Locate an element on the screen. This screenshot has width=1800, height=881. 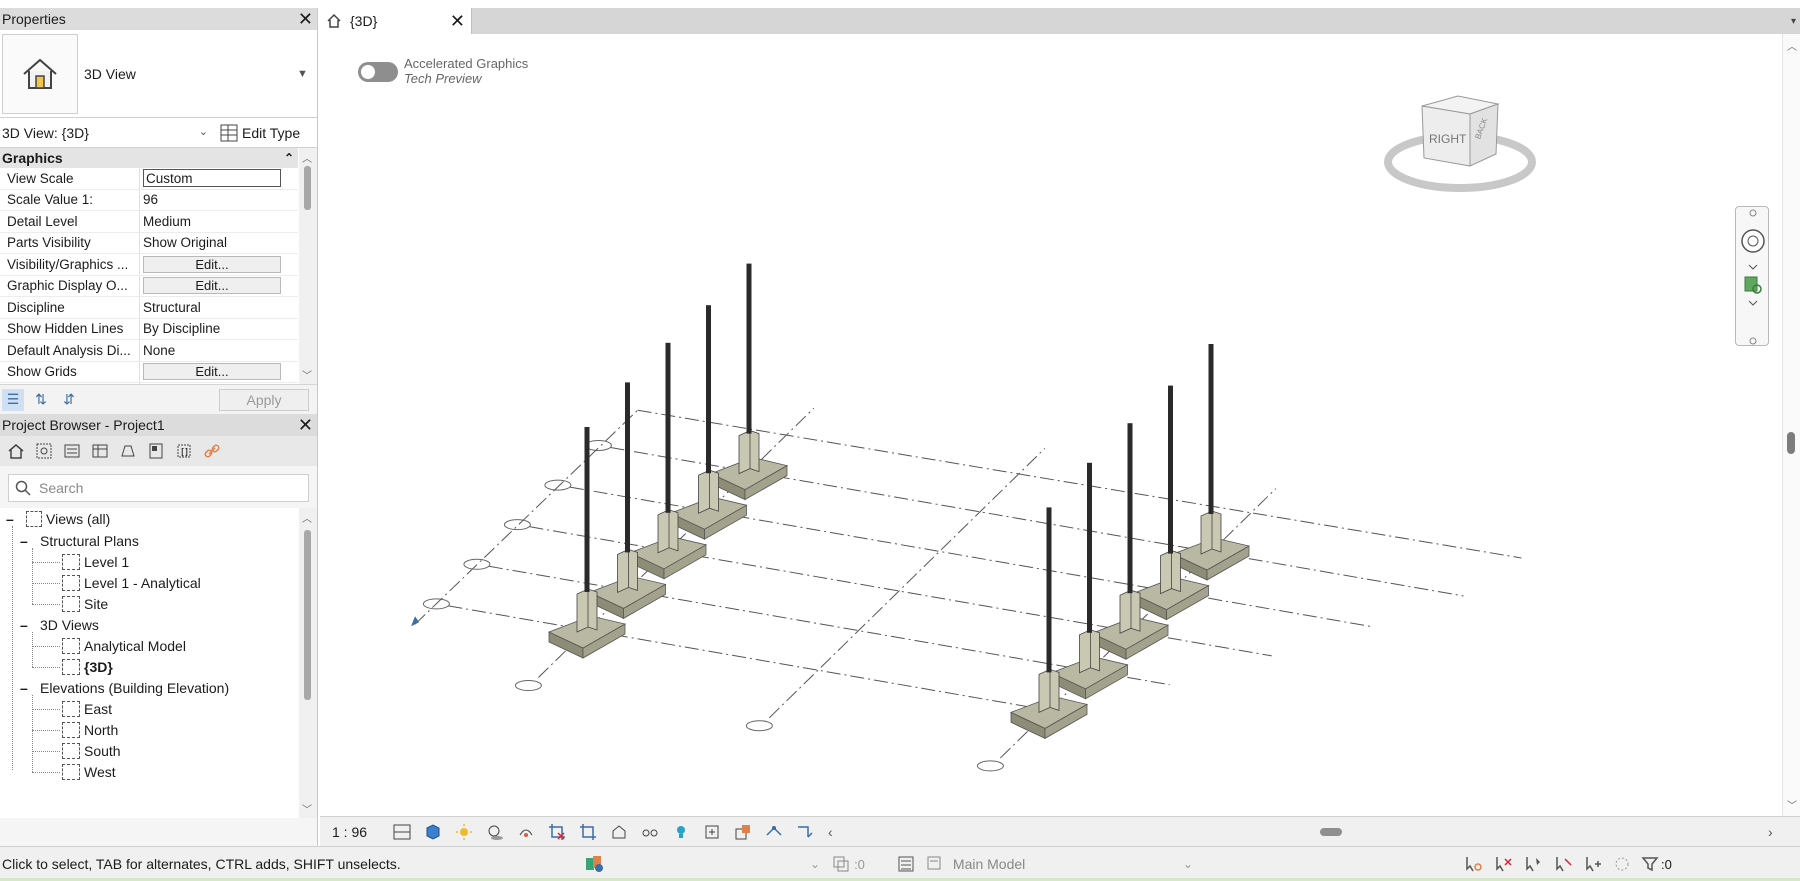
search-input: Search is located at coordinates (61, 488).